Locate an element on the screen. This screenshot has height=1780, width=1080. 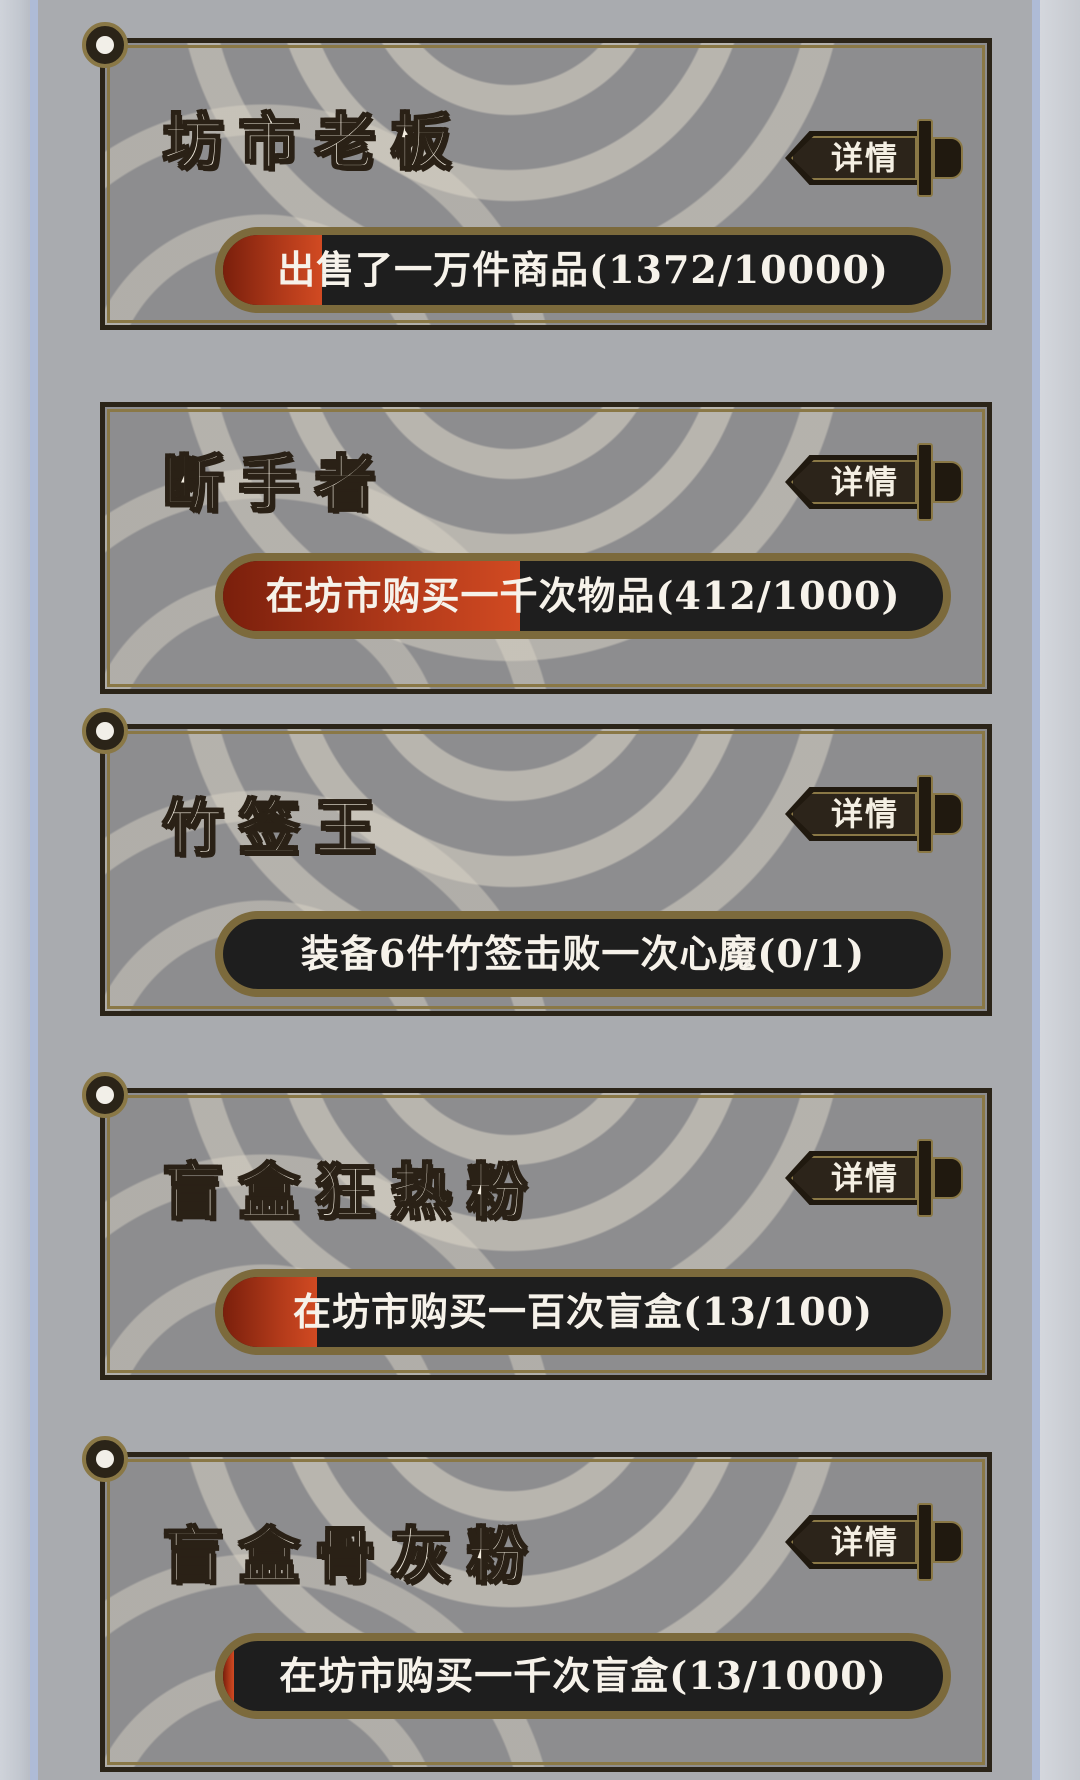
progress-description: 在坊市购买一百次盲盒(13/100) is located at coordinates (583, 1311).